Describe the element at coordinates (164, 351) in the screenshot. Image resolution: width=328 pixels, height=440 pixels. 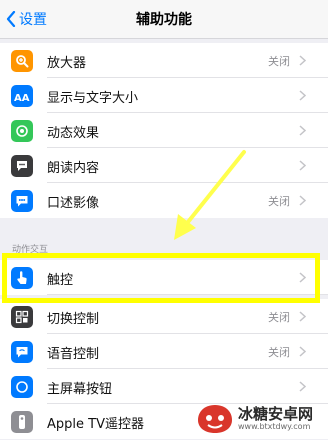
I see `row-voice-control: 语音控制 关闭` at that location.